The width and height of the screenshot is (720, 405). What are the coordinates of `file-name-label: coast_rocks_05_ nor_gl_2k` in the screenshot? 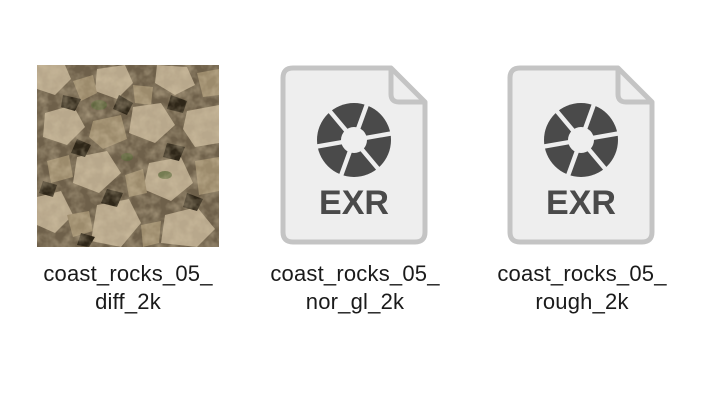 It's located at (355, 288).